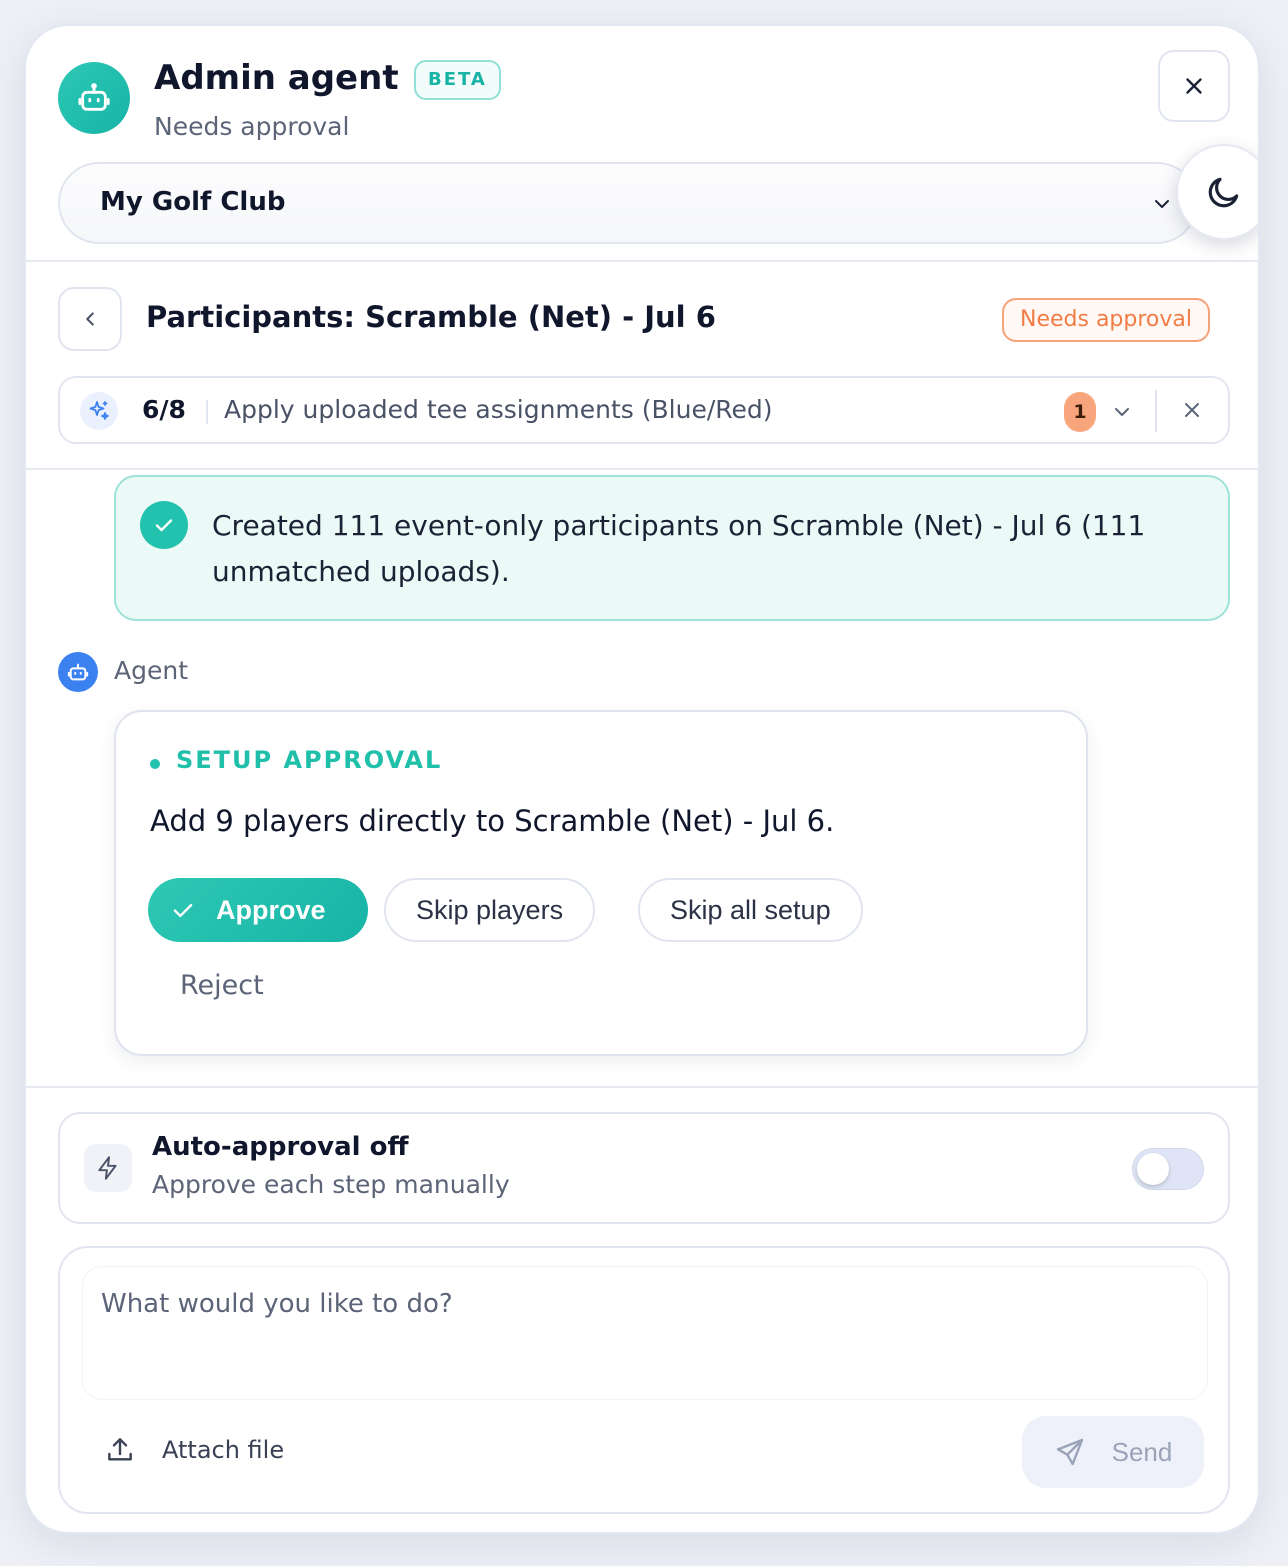 The image size is (1288, 1566). I want to click on agent-label: Agent, so click(151, 670).